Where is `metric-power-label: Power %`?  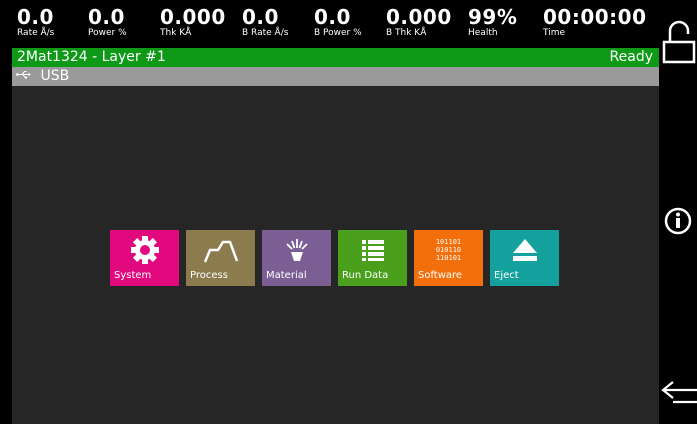 metric-power-label: Power % is located at coordinates (107, 33).